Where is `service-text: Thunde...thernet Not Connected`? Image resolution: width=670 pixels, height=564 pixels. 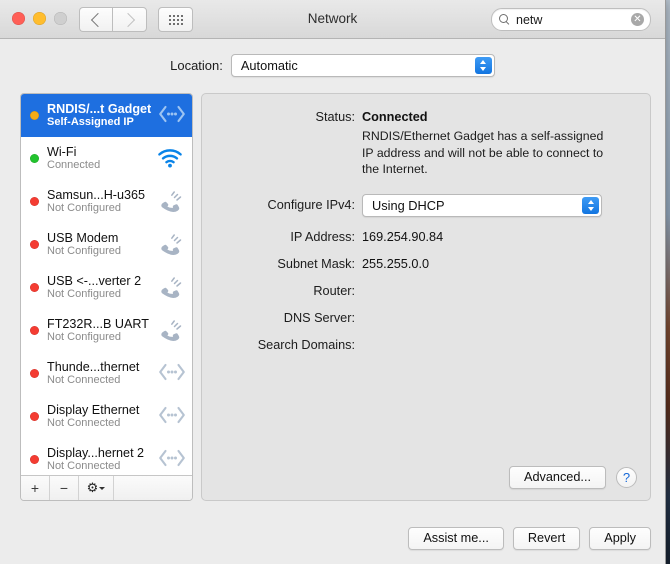
service-text: Thunde...thernet Not Connected is located at coordinates (102, 373).